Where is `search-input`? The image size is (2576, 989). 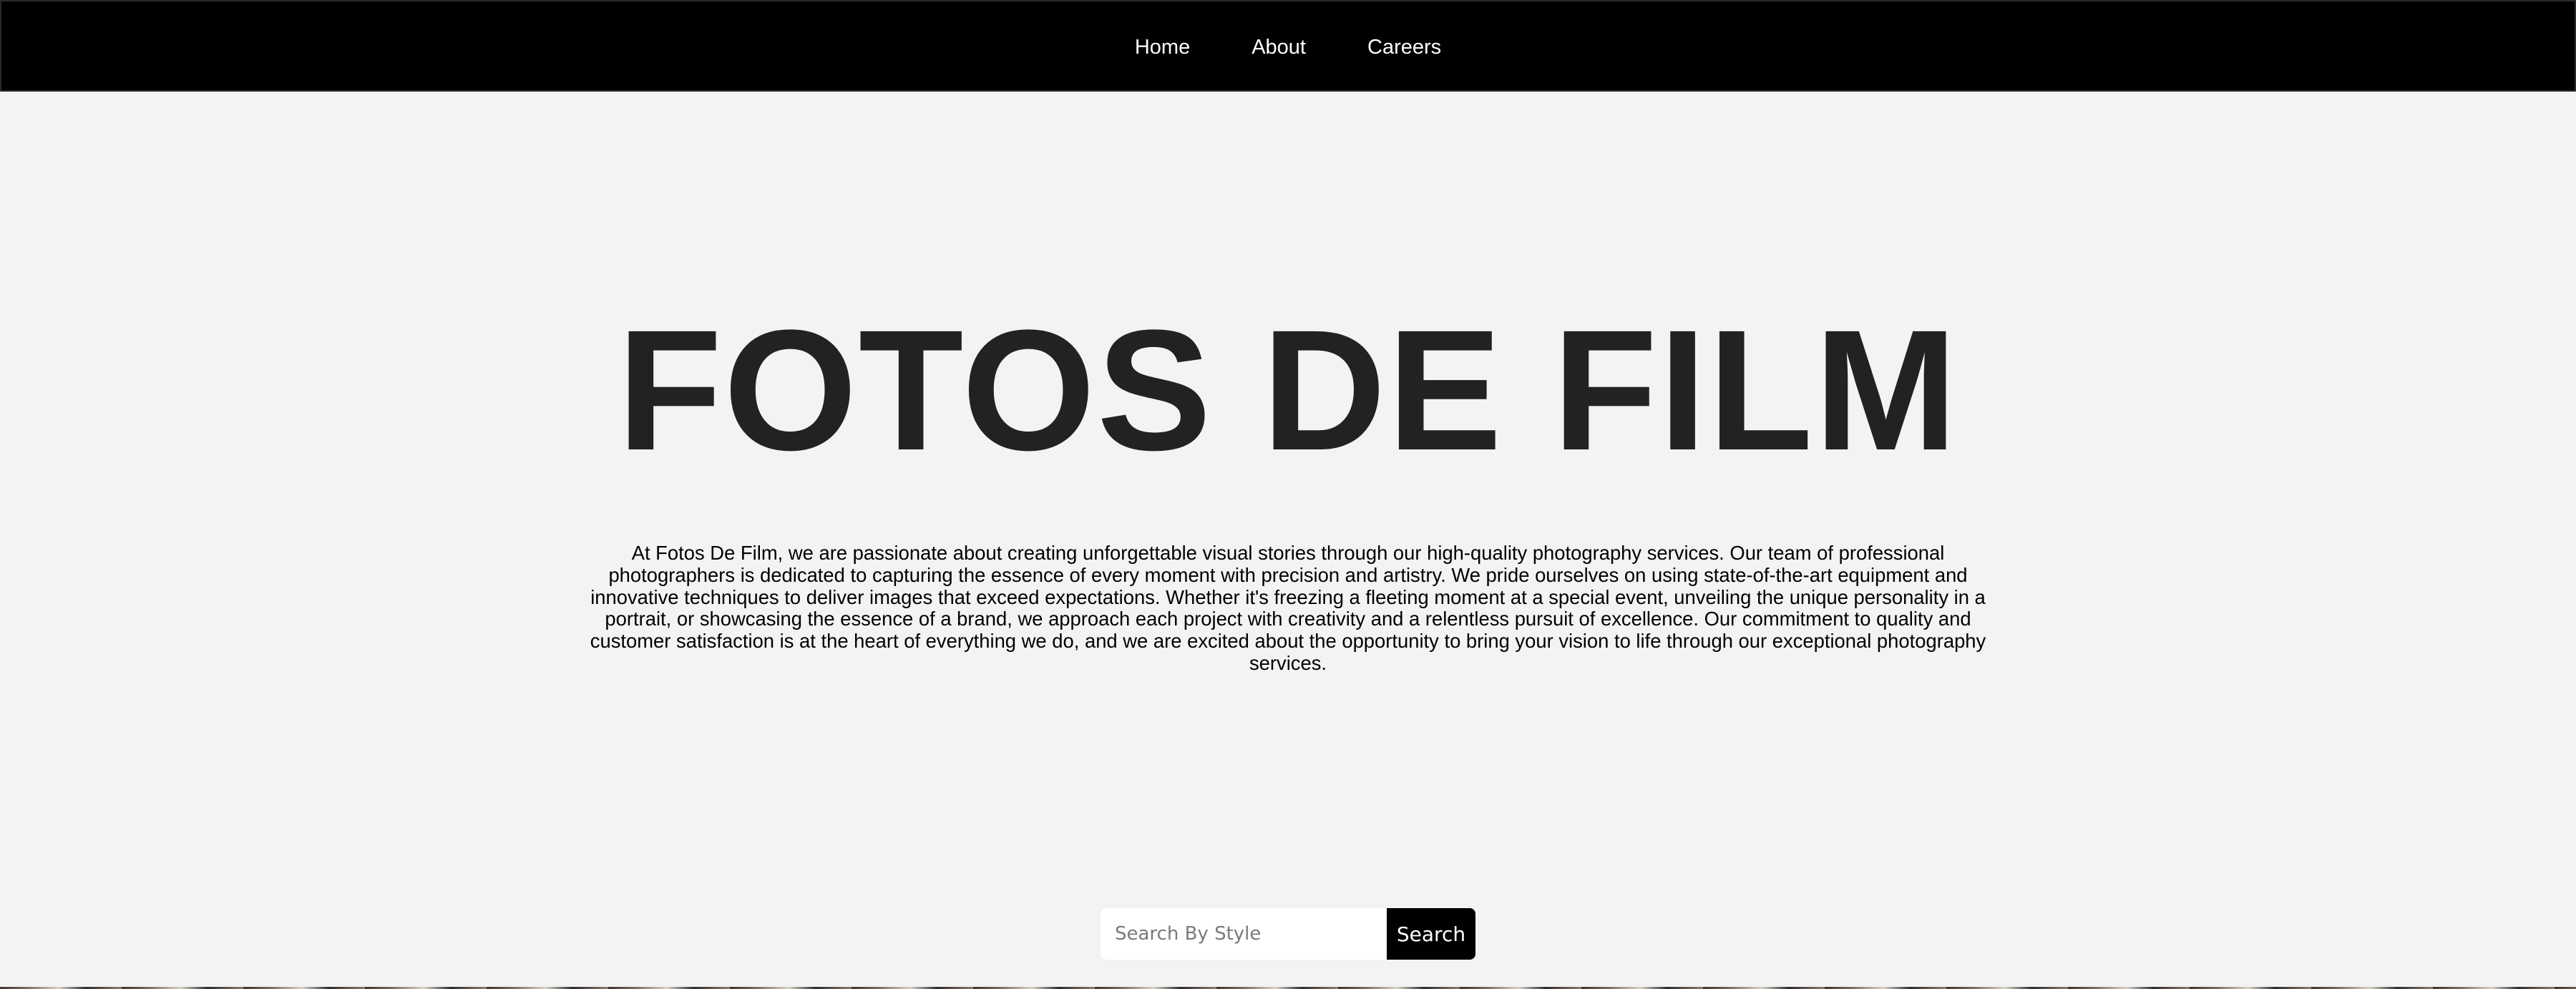 search-input is located at coordinates (1244, 934).